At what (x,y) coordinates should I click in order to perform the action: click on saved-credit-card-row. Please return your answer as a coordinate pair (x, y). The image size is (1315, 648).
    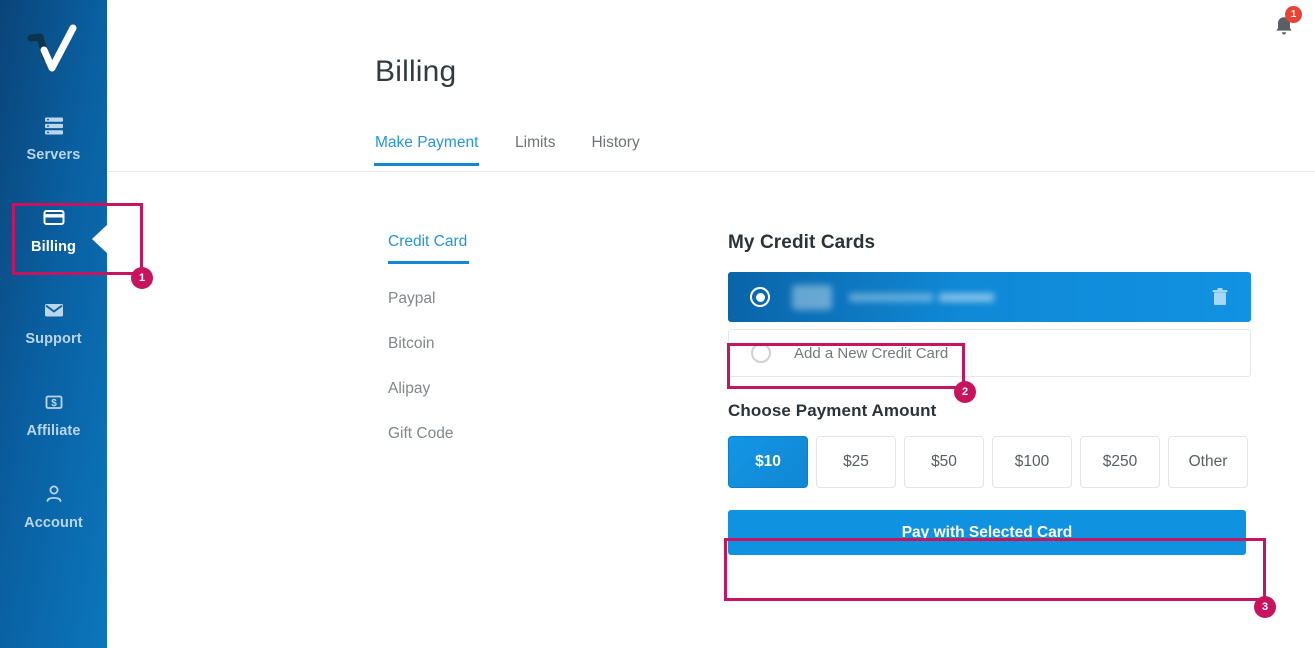
    Looking at the image, I should click on (989, 297).